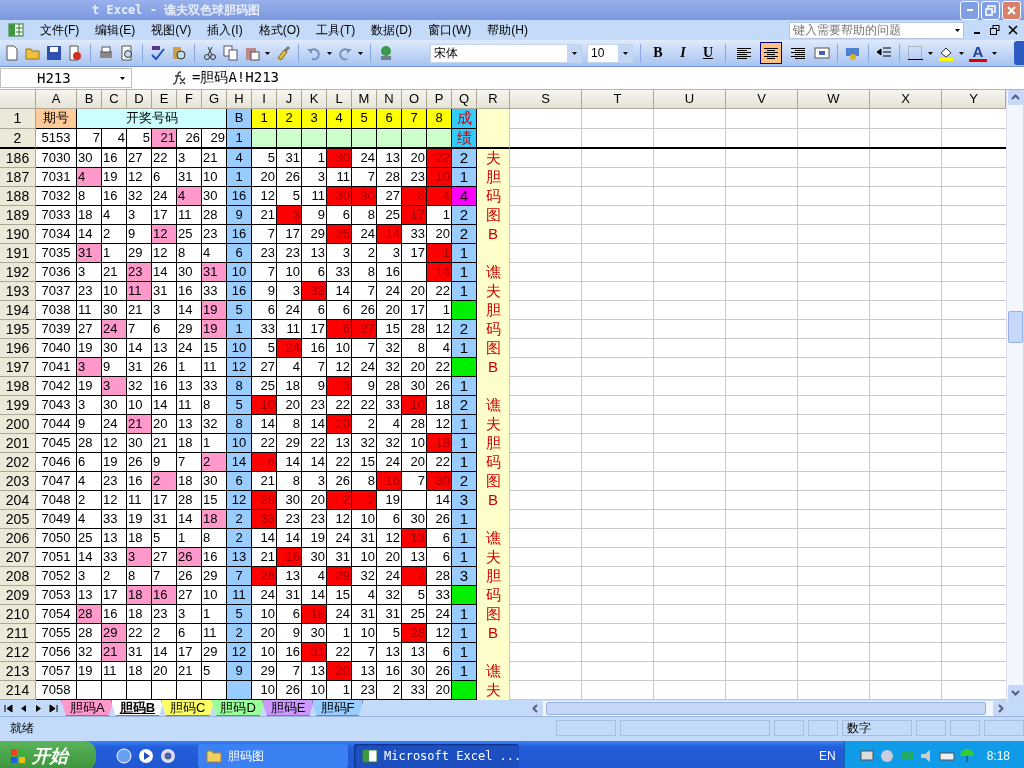 This screenshot has width=1024, height=768. Describe the element at coordinates (314, 99) in the screenshot. I see `column-header: K` at that location.